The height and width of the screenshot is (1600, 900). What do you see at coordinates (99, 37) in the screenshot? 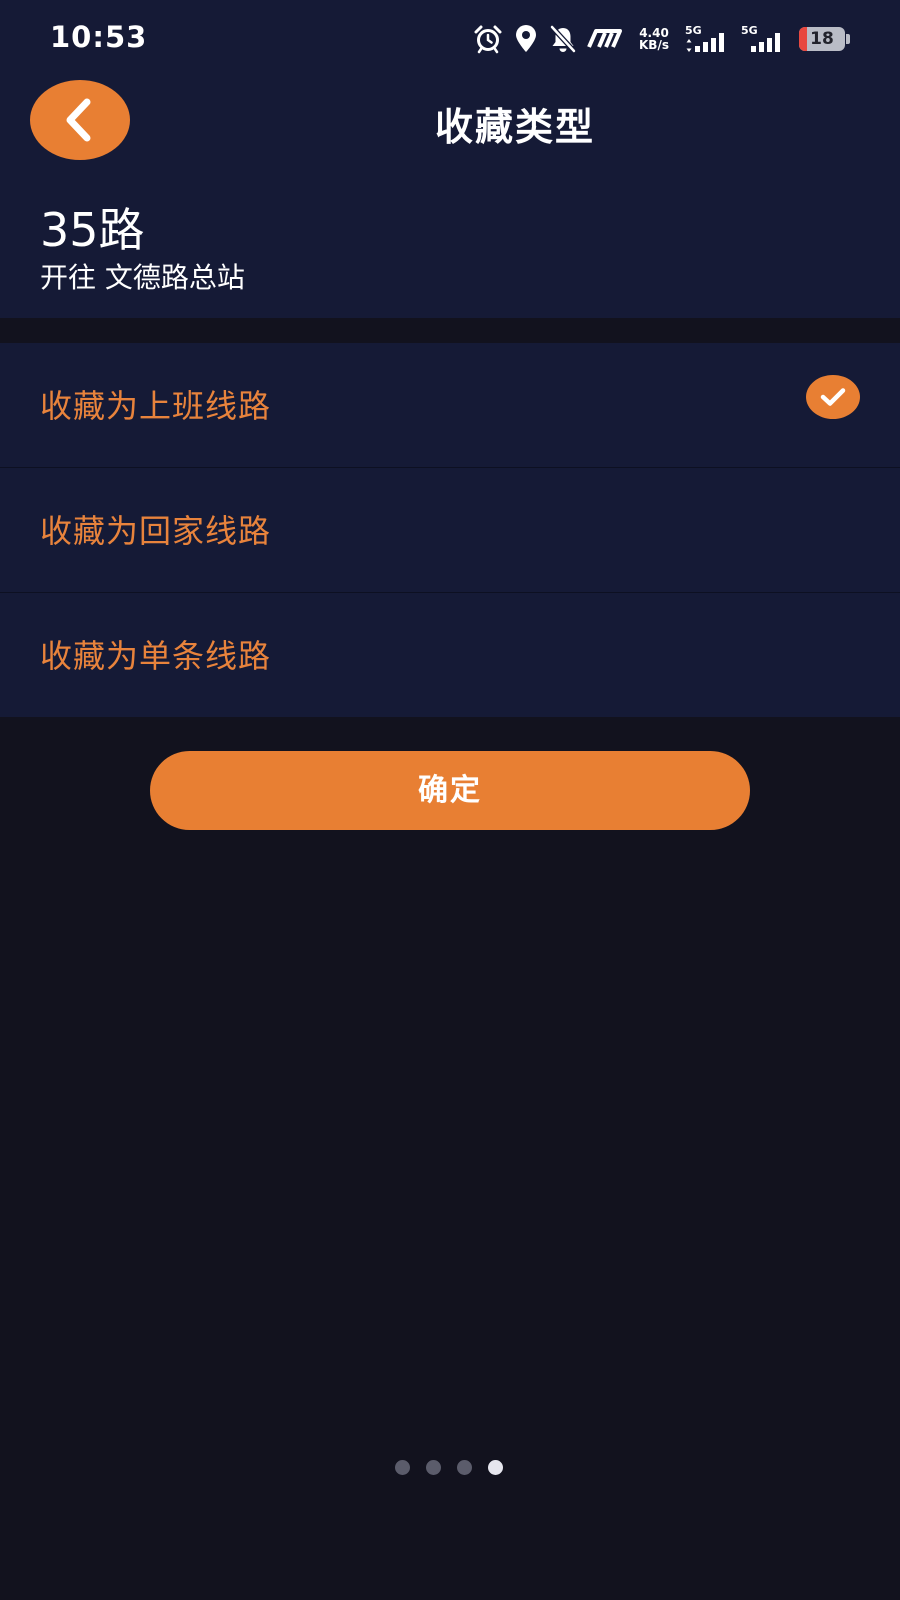
I see `status-time: 10:53` at bounding box center [99, 37].